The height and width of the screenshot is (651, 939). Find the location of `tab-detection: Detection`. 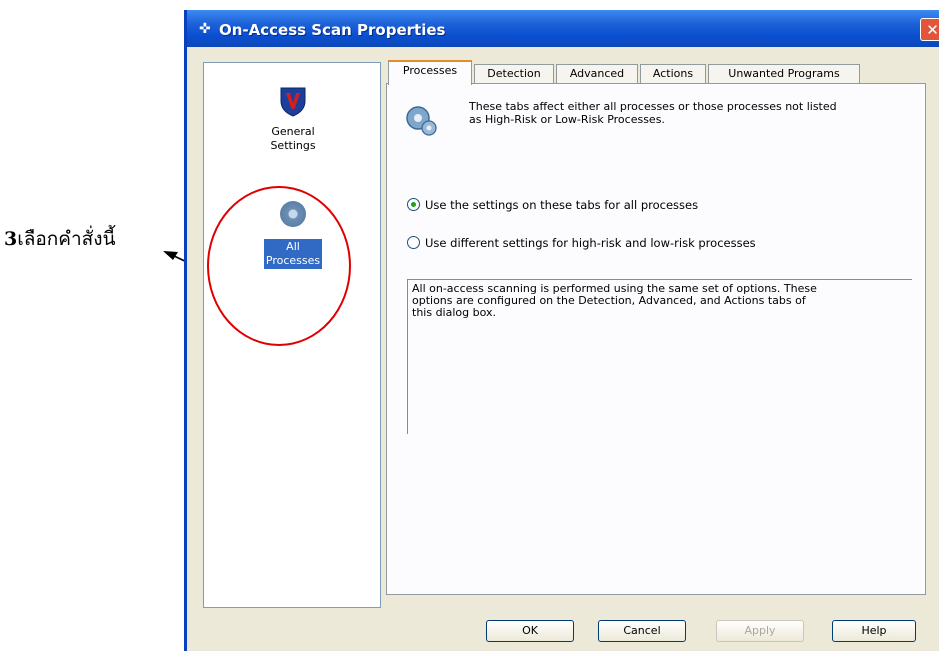

tab-detection: Detection is located at coordinates (514, 74).